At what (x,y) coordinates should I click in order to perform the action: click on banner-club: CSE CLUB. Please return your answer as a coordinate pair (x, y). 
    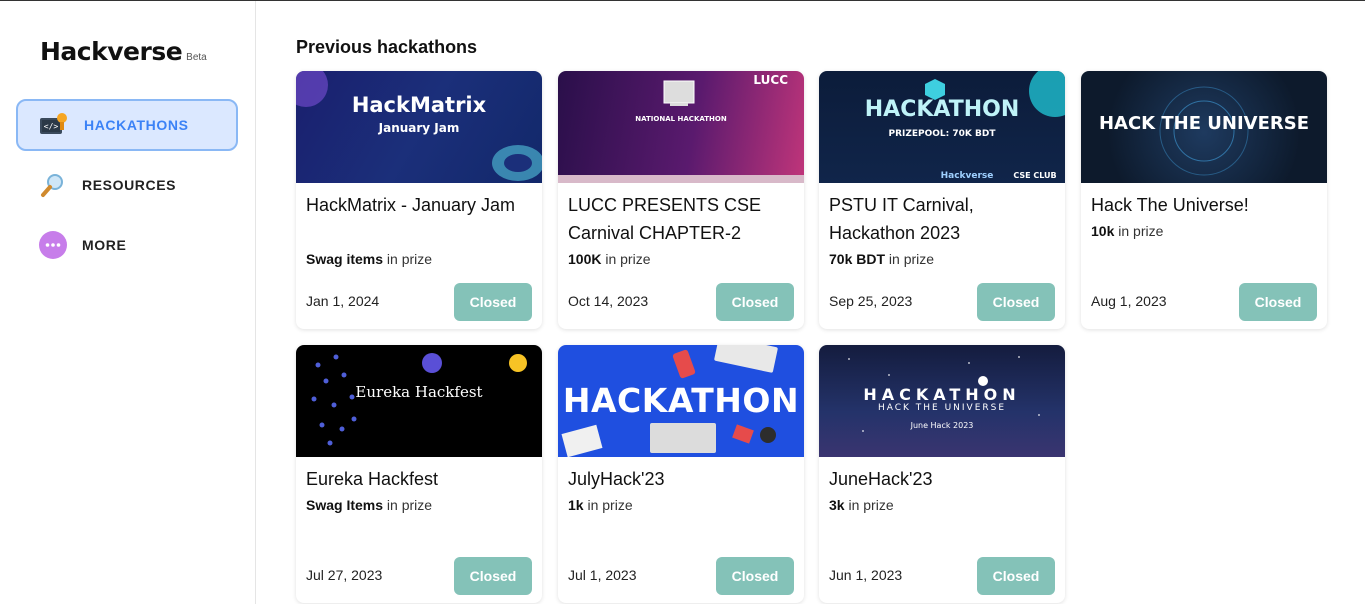
    Looking at the image, I should click on (1035, 175).